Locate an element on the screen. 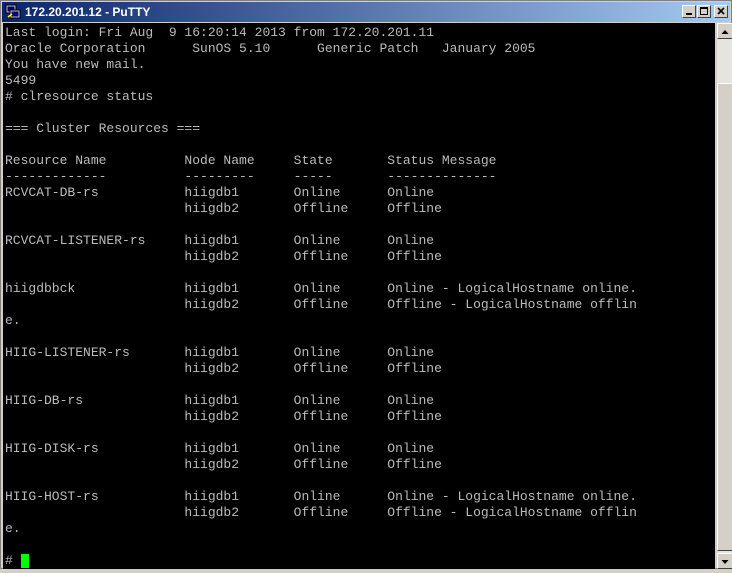 The height and width of the screenshot is (573, 732). terminal-line: 5499 is located at coordinates (21, 80).